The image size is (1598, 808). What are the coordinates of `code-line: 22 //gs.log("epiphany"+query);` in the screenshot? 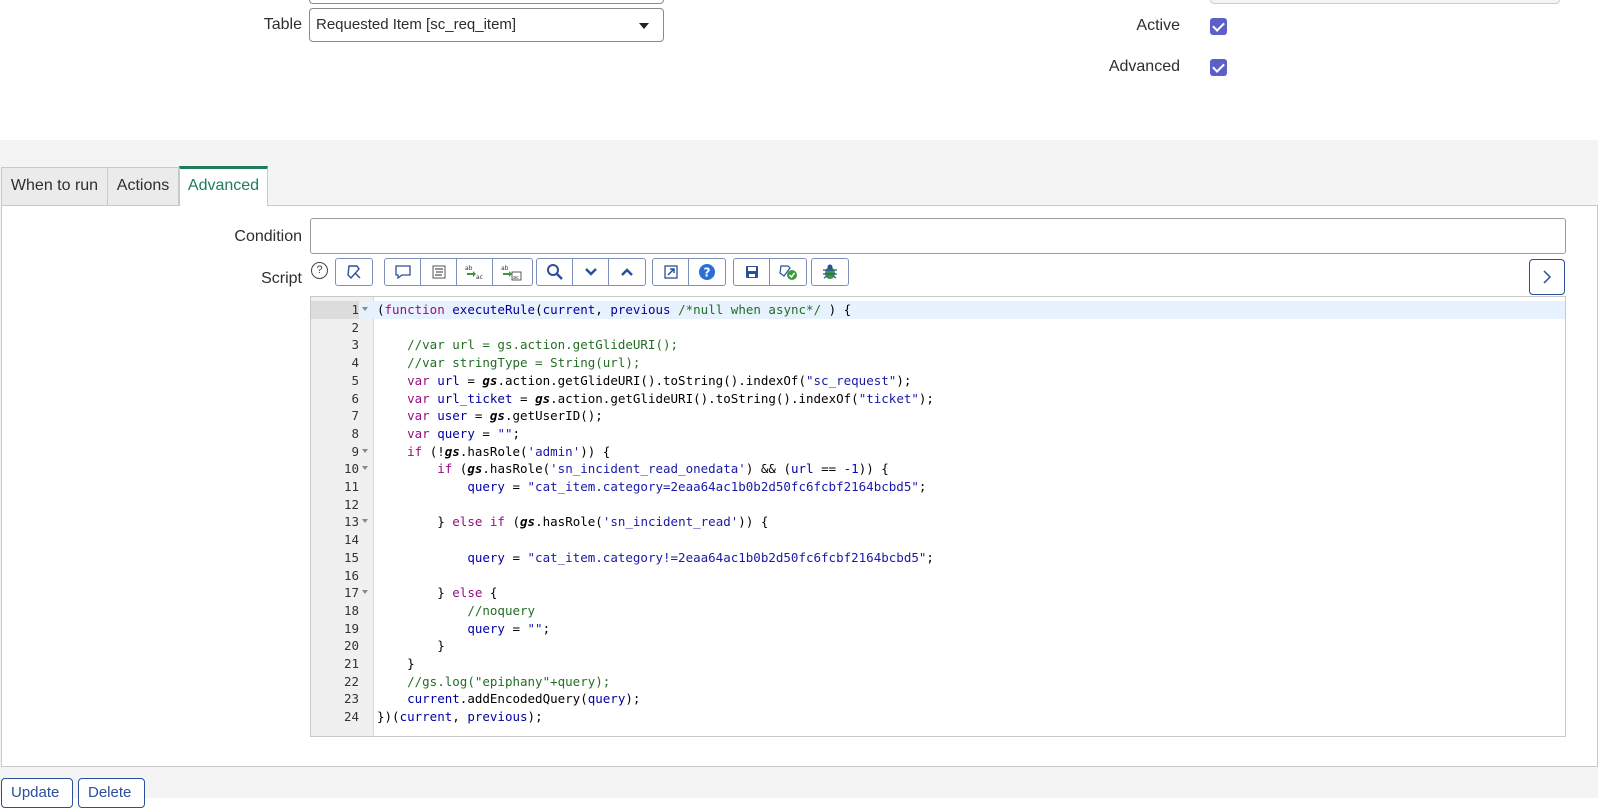 It's located at (938, 682).